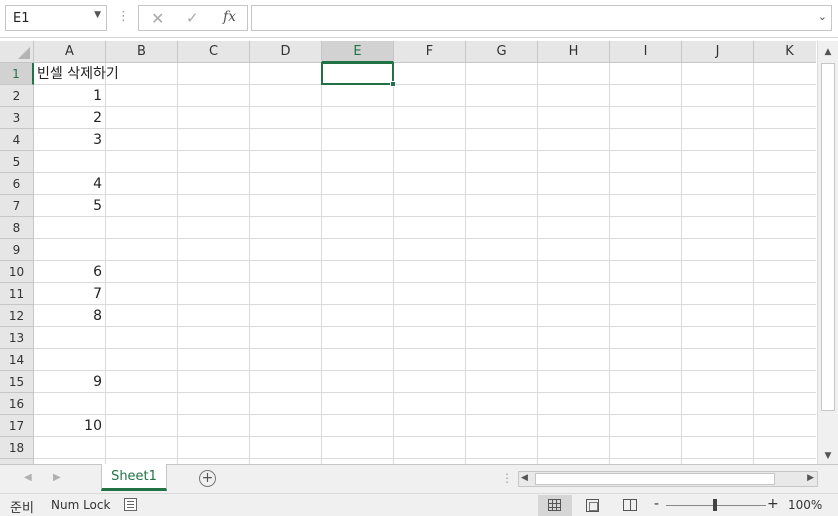 This screenshot has height=516, width=838. I want to click on cell-b7, so click(142, 206).